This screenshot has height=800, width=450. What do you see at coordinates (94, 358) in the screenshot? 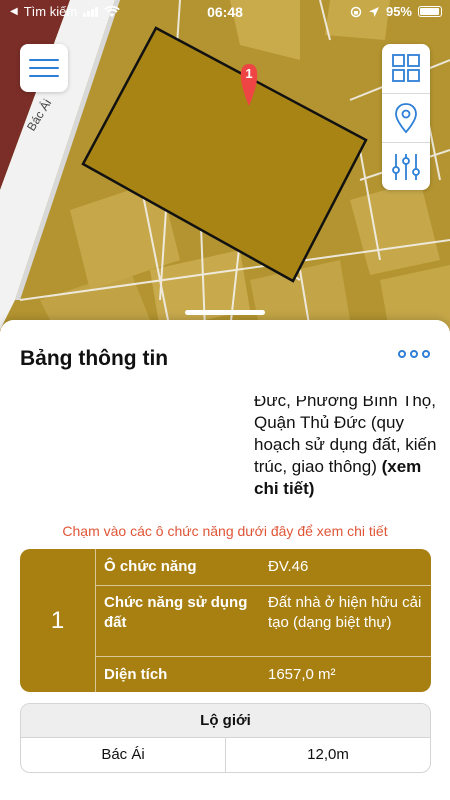
I see `sheet-title: Bảng thông tin` at bounding box center [94, 358].